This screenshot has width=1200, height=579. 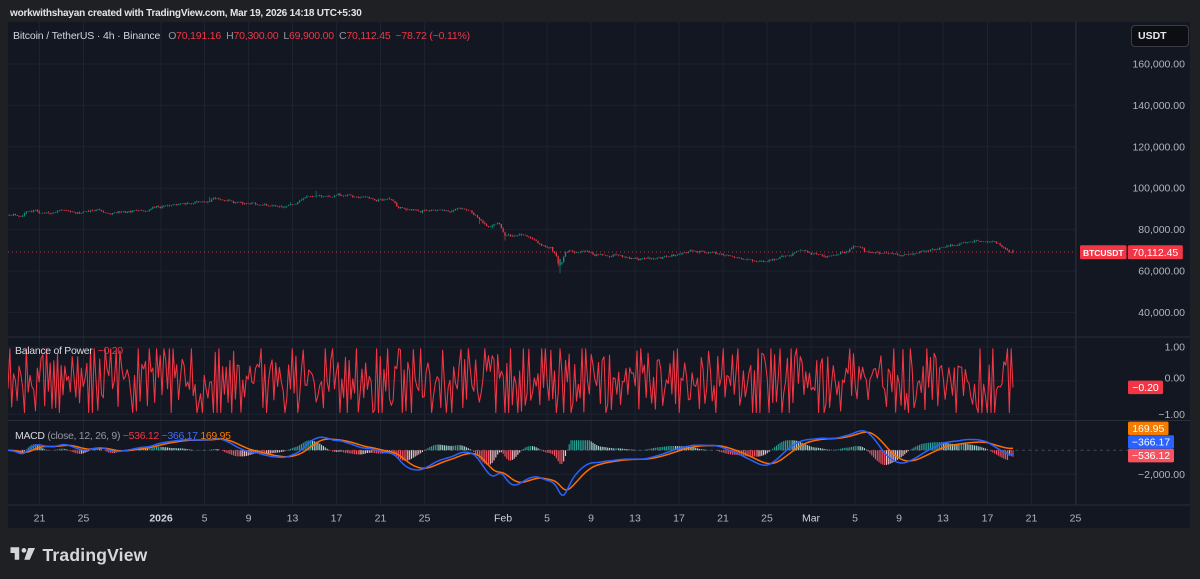 What do you see at coordinates (1145, 388) in the screenshot?
I see `svg-text: −0.20` at bounding box center [1145, 388].